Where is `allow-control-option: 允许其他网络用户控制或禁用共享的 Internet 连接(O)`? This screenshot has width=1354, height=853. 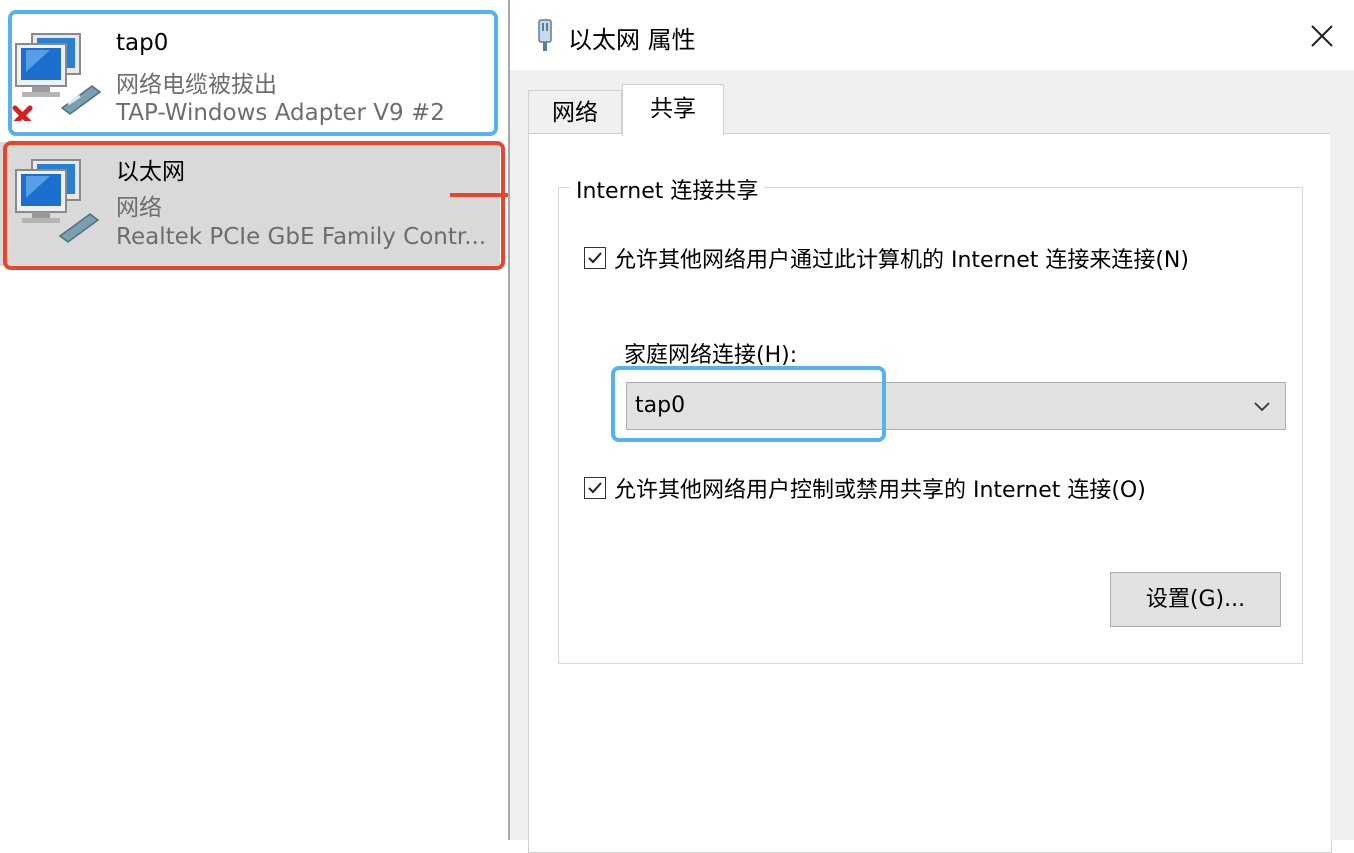 allow-control-option: 允许其他网络用户控制或禁用共享的 Internet 连接(O) is located at coordinates (865, 488).